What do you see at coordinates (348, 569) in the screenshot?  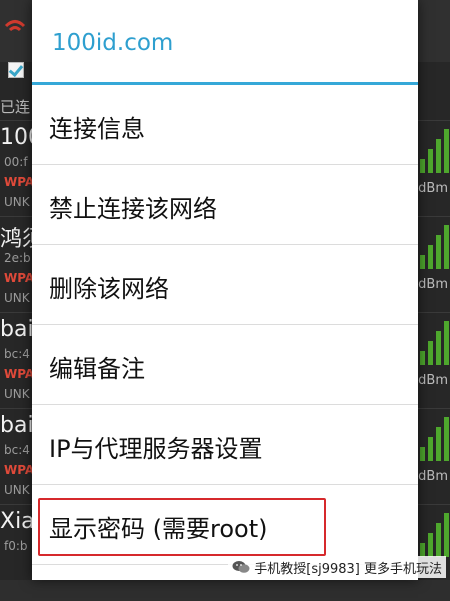 I see `watermark-text: 手机教授[sj9983] 更多手机玩法` at bounding box center [348, 569].